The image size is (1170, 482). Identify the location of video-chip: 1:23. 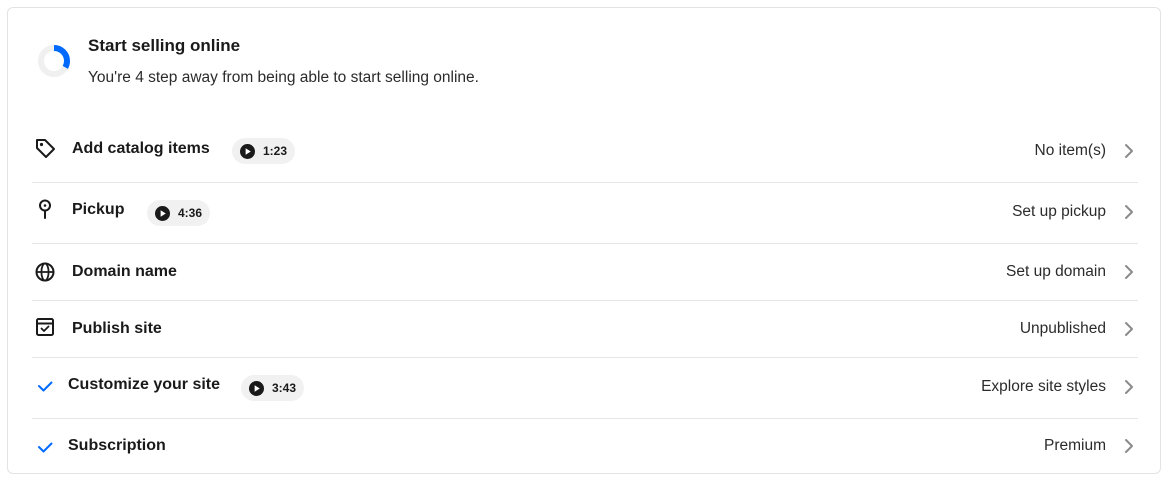
(264, 151).